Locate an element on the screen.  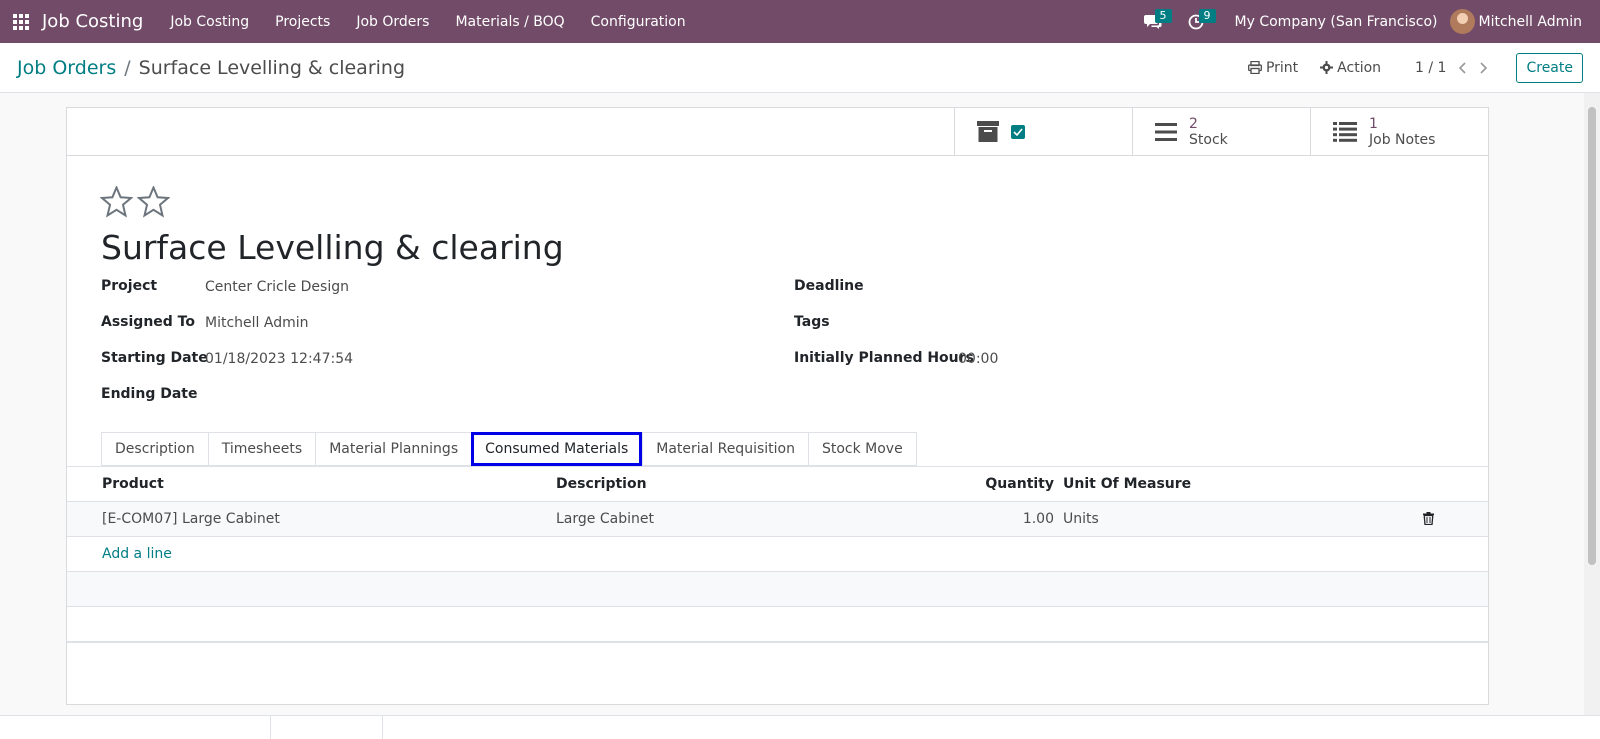
activities-count-badge: 9 is located at coordinates (1207, 16).